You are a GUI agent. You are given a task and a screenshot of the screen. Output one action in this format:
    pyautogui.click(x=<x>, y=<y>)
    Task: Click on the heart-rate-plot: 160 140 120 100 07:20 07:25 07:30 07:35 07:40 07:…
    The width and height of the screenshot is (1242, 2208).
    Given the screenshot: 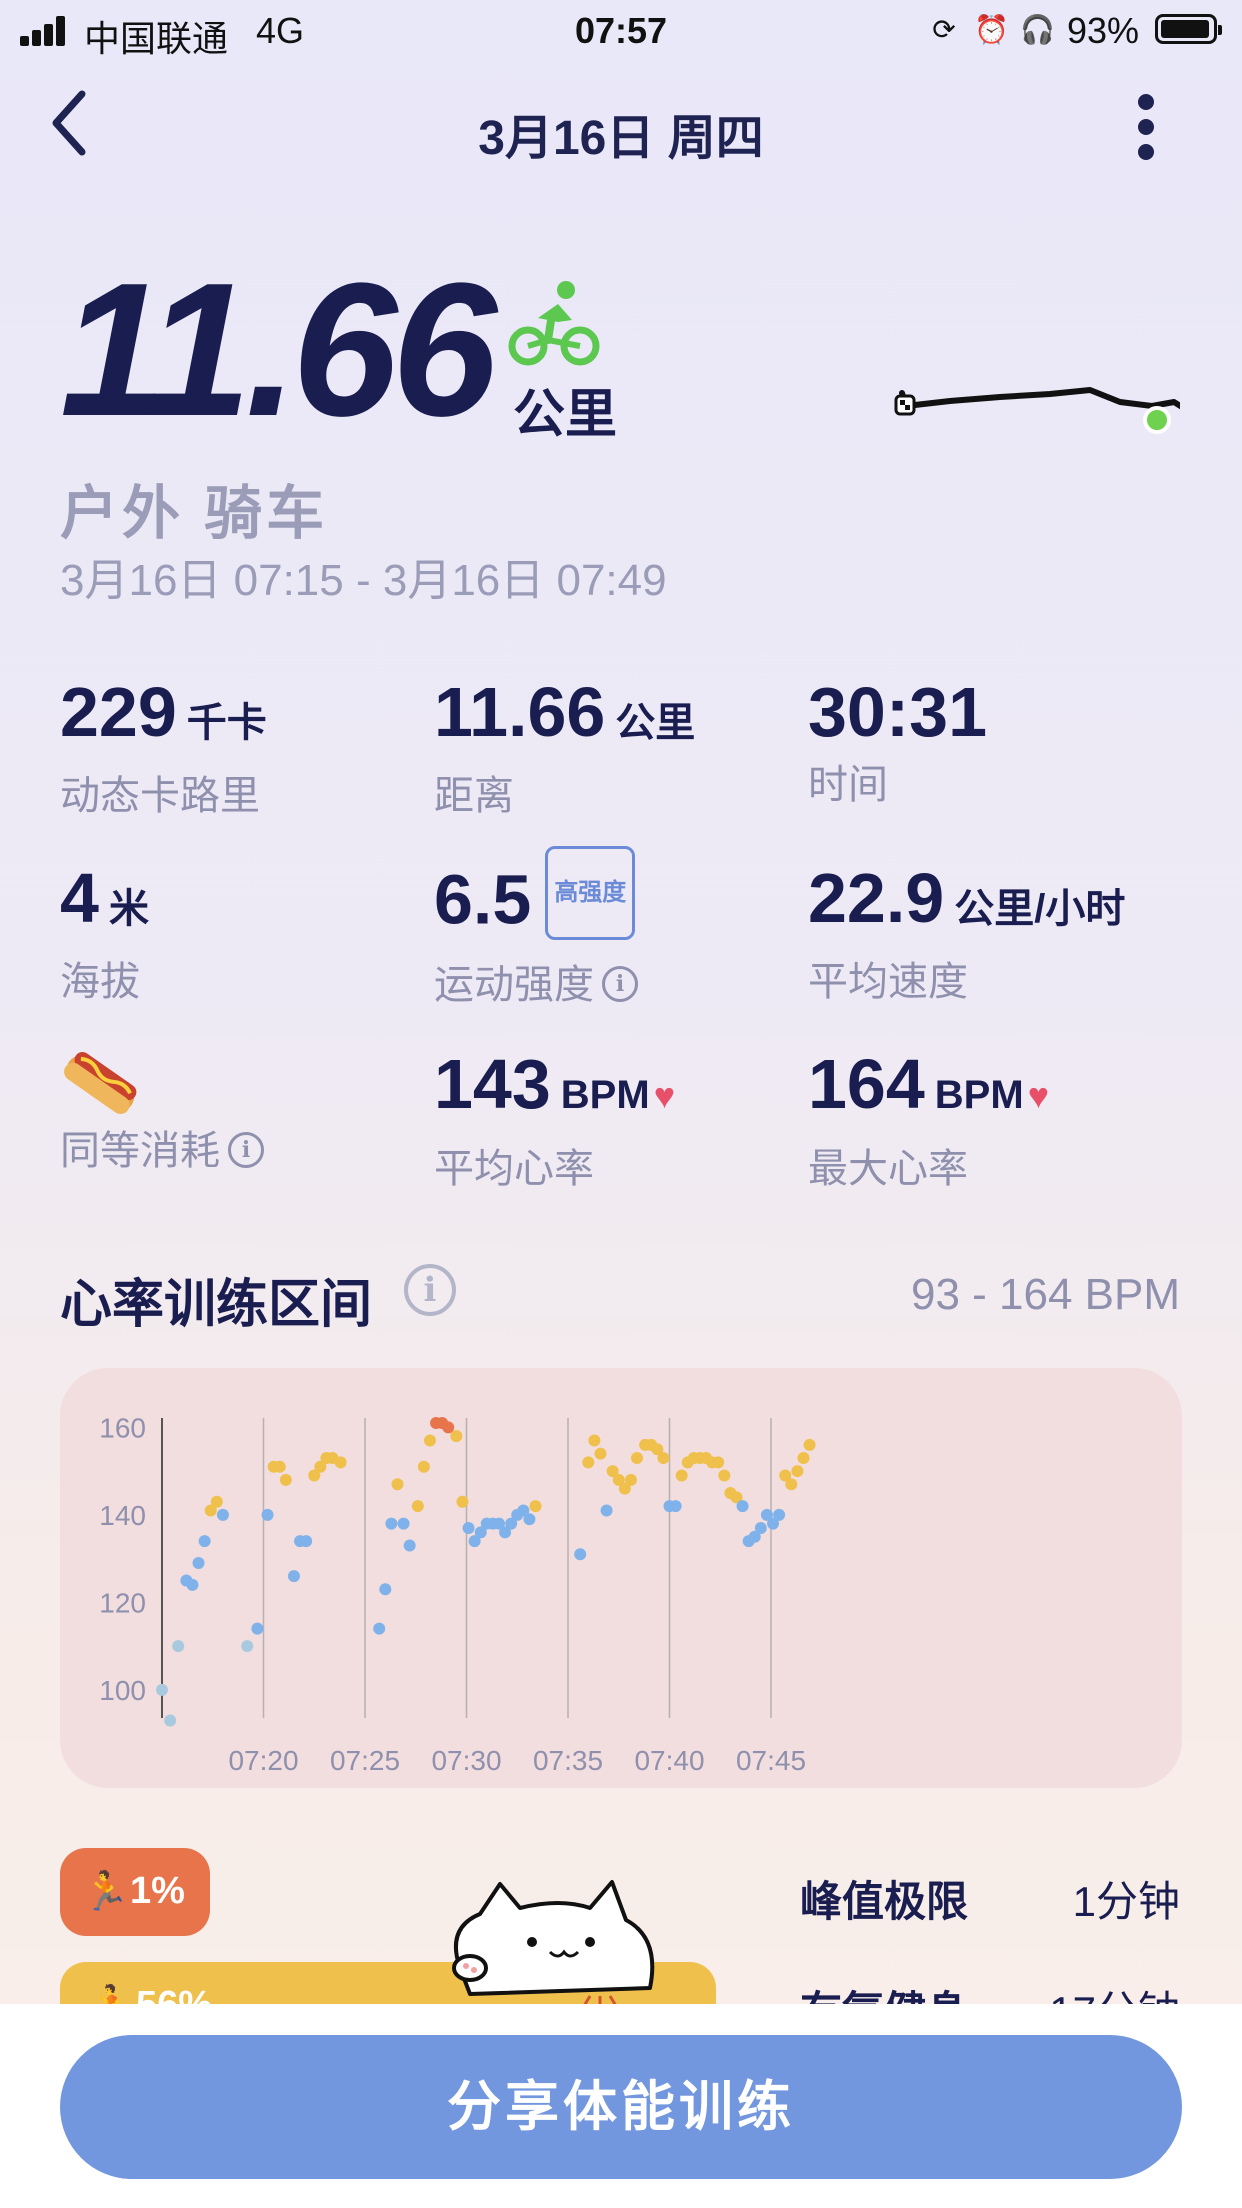 What is the action you would take?
    pyautogui.click(x=457, y=1594)
    